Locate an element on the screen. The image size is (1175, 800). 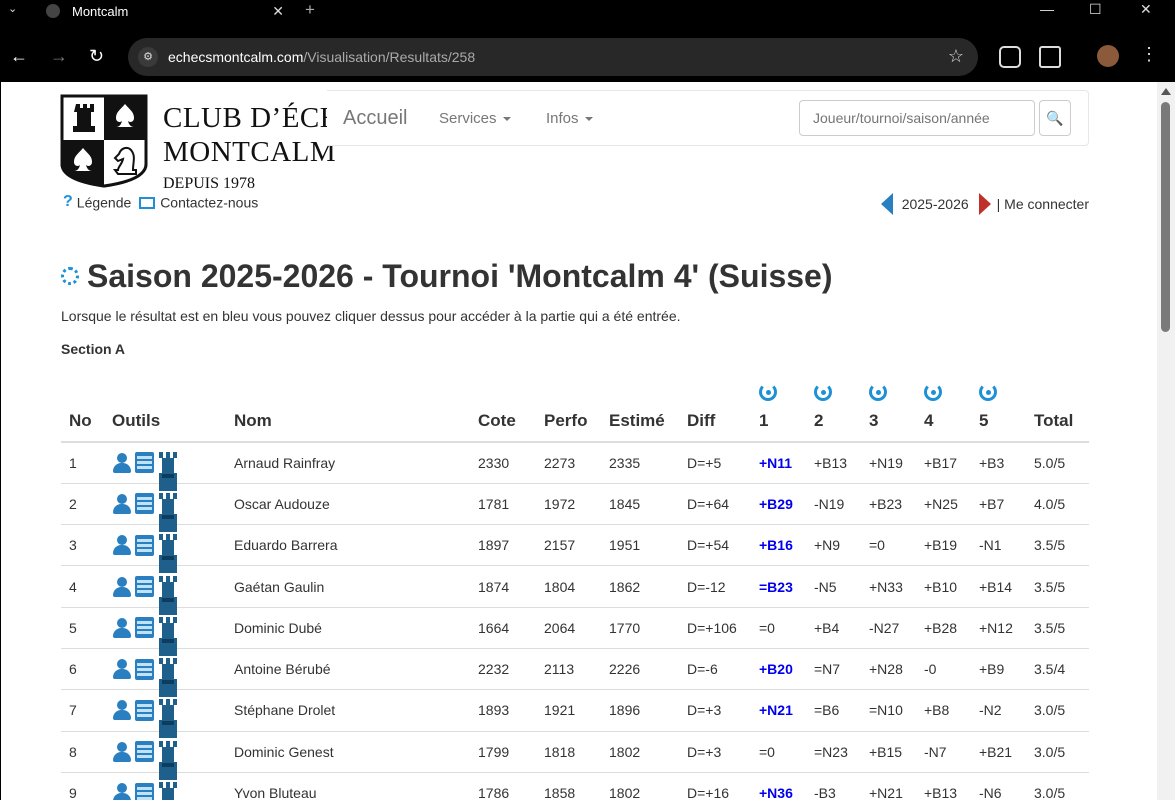
r2-value: -B3 is located at coordinates (825, 792).